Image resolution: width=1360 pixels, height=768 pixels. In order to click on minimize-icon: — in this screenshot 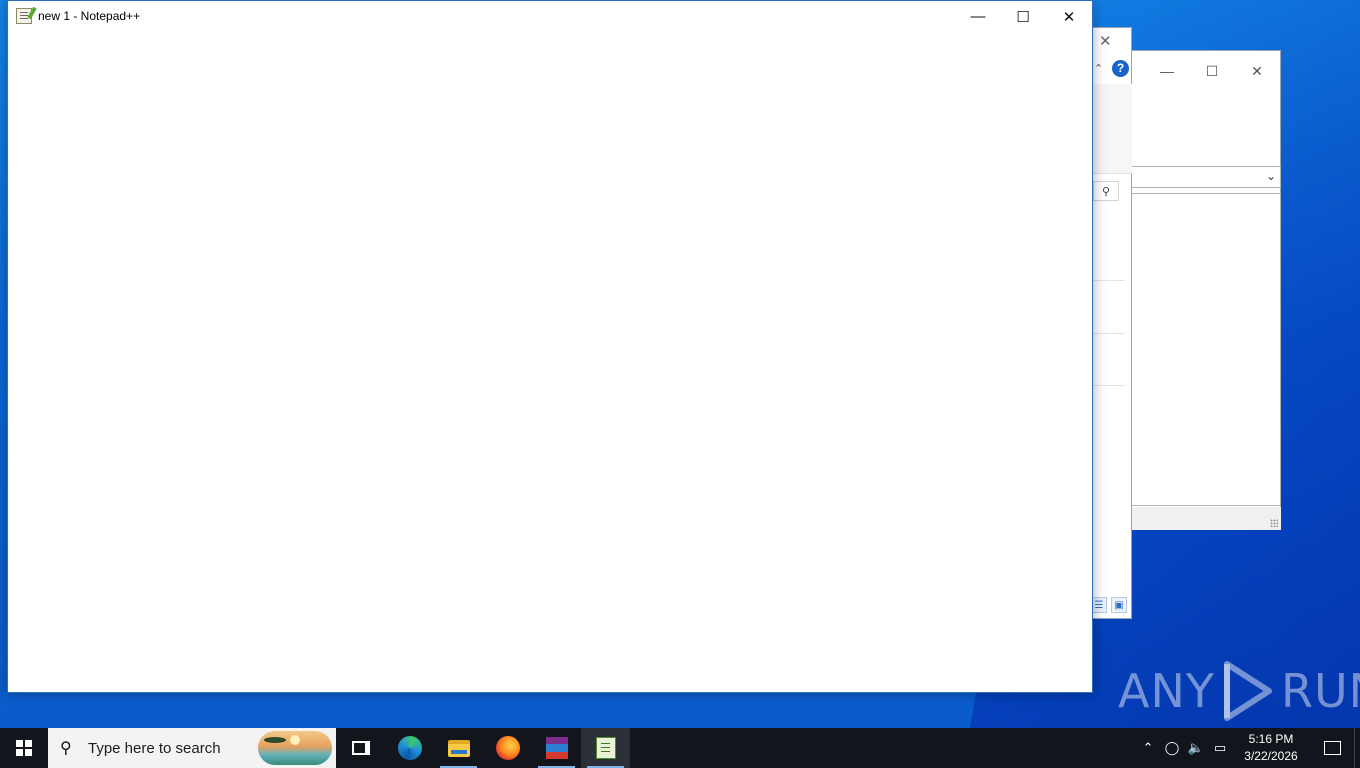, I will do `click(1167, 71)`.